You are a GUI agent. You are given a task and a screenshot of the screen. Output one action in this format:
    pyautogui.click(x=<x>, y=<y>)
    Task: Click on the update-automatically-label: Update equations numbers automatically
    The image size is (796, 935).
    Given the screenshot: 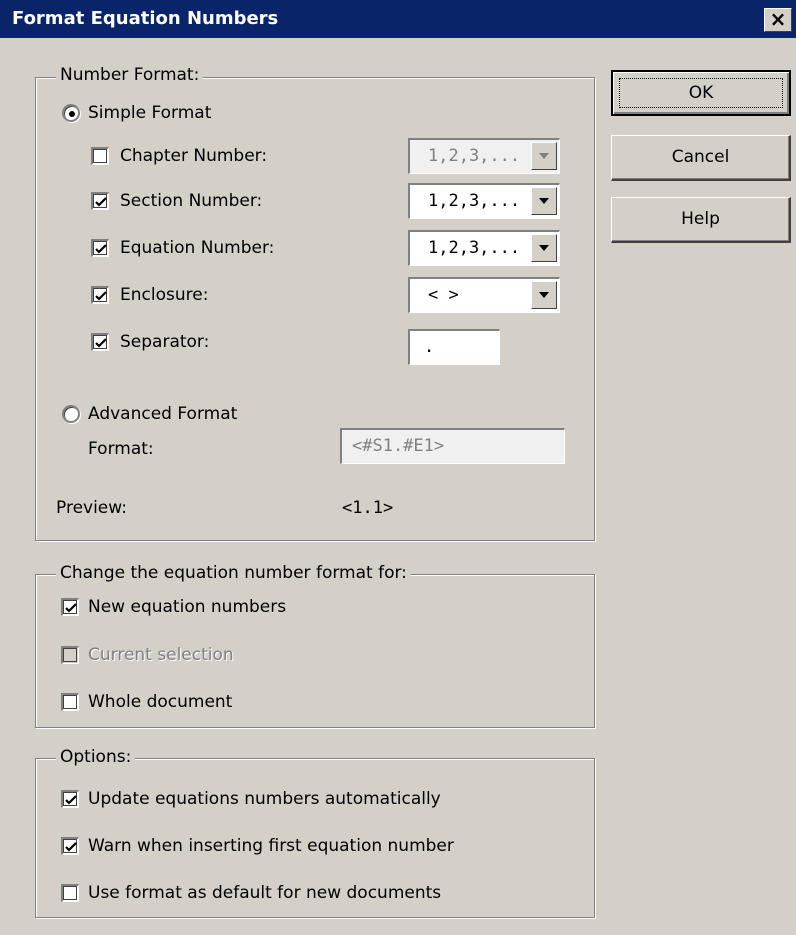 What is the action you would take?
    pyautogui.click(x=264, y=799)
    